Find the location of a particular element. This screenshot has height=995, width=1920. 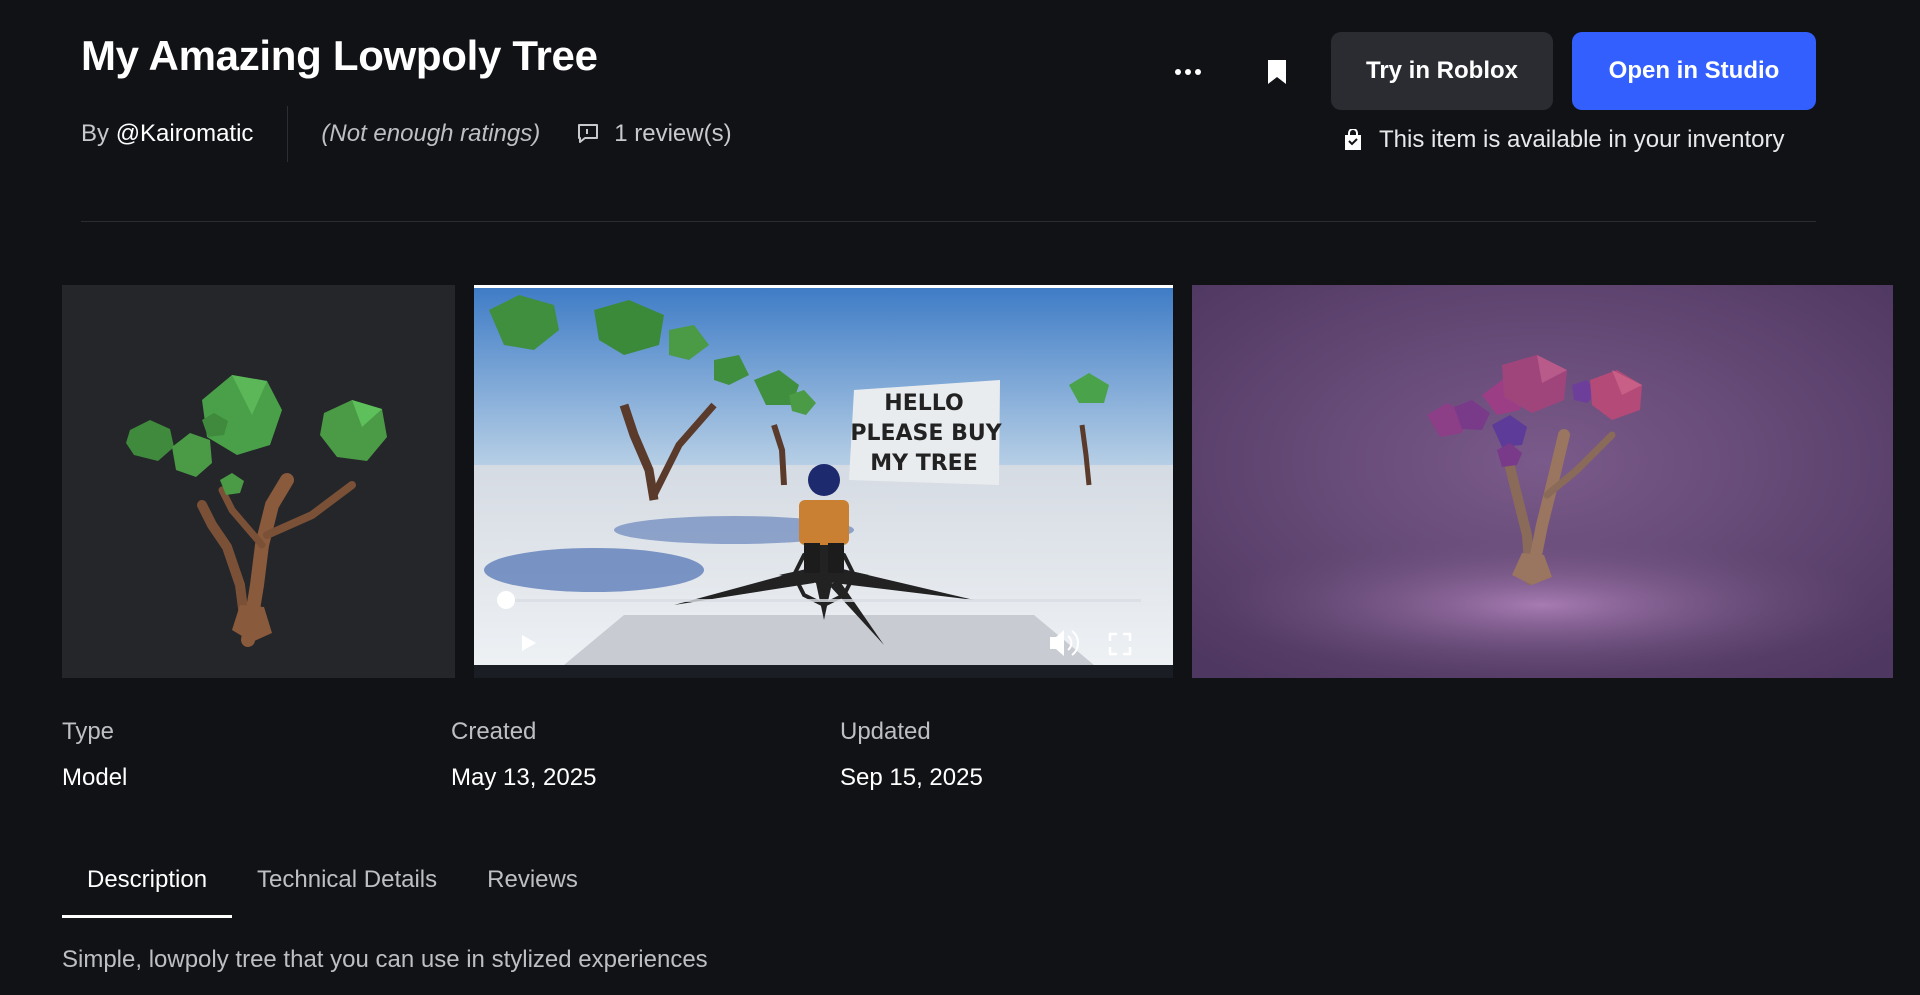

comment-icon is located at coordinates (588, 133).